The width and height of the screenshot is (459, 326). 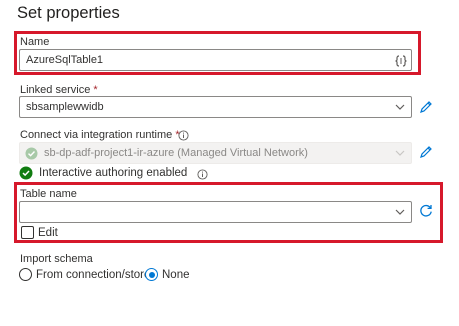 What do you see at coordinates (176, 275) in the screenshot?
I see `radio-none-label: None` at bounding box center [176, 275].